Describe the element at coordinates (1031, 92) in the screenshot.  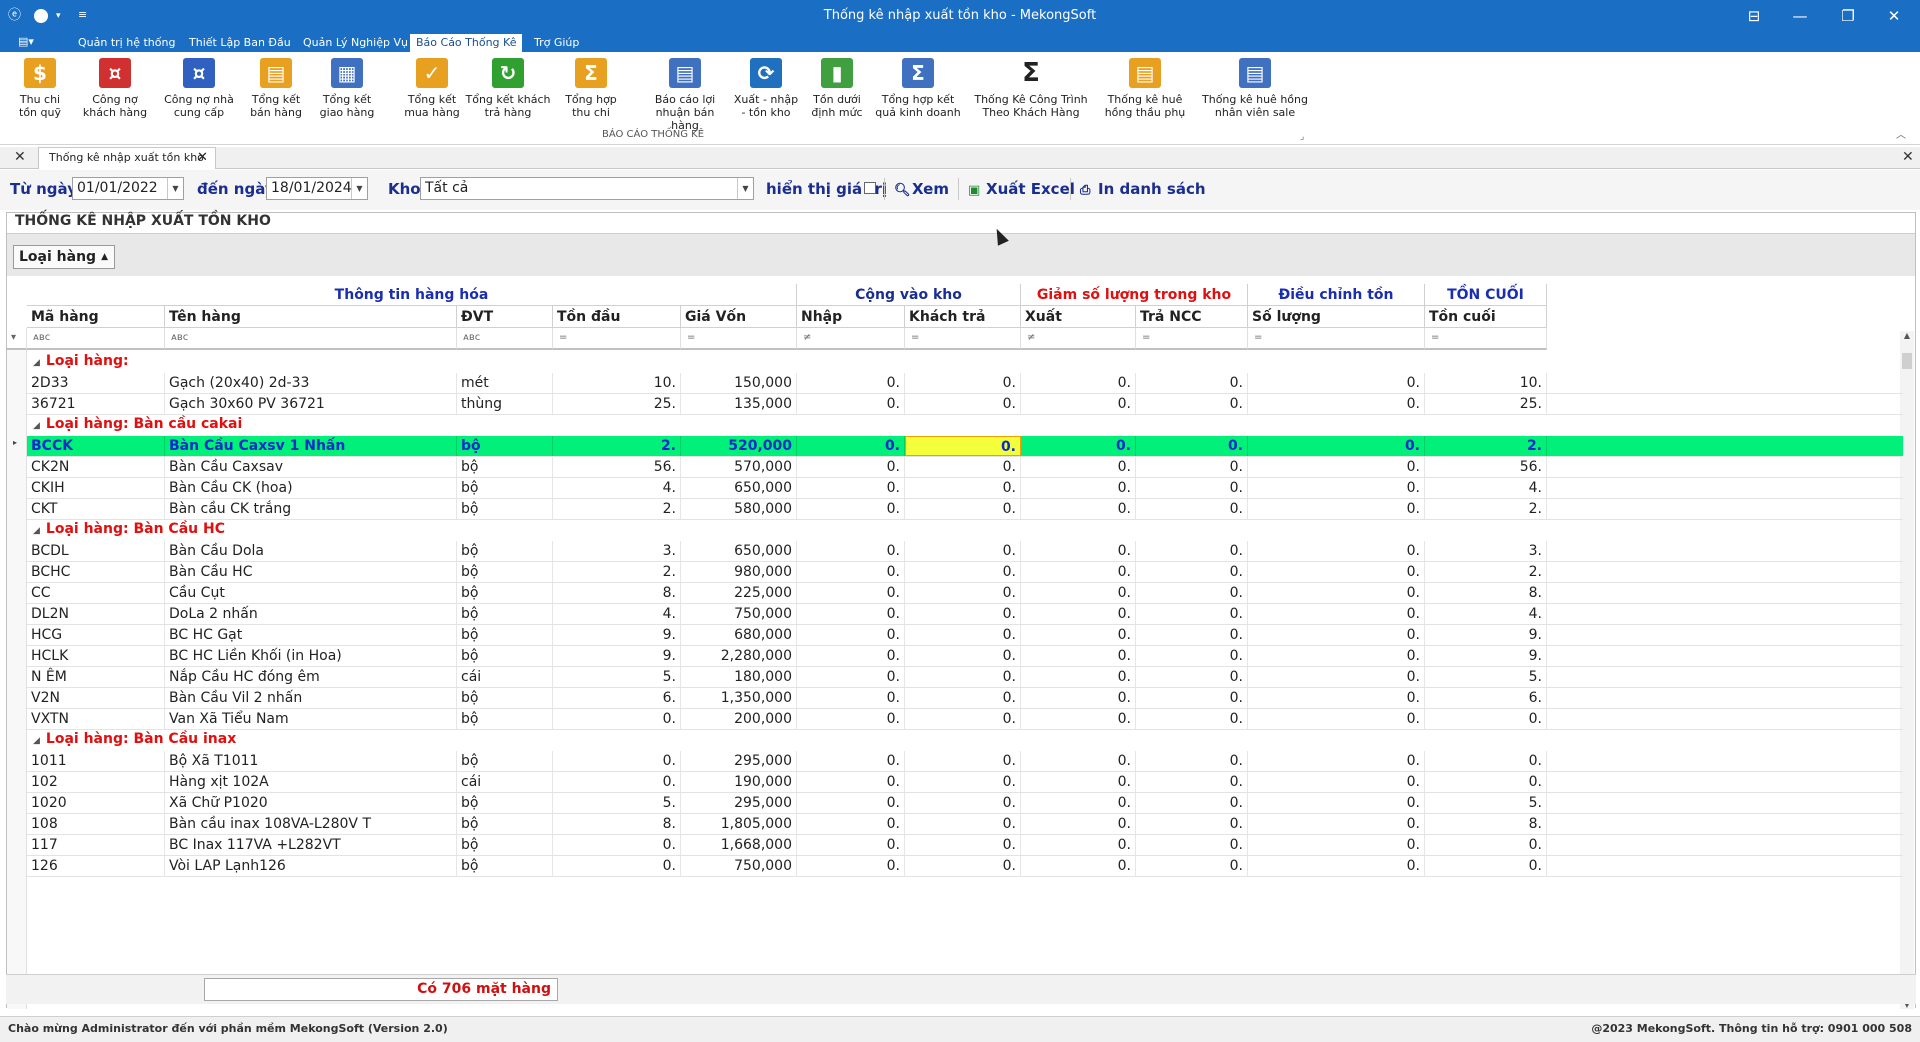
I see `ribbon-button-13: Σ Thống Kê Công Trình Theo Khách Hàng` at that location.